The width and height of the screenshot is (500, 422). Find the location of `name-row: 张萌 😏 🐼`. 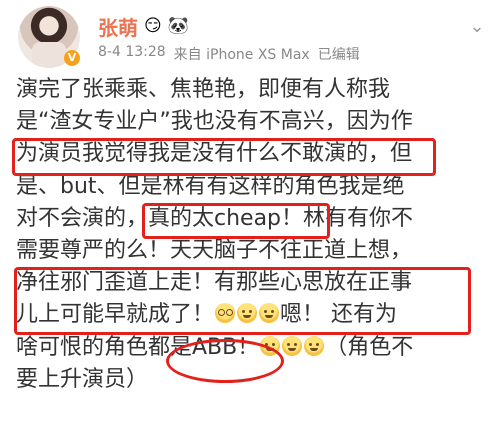

name-row: 张萌 😏 🐼 is located at coordinates (143, 26).